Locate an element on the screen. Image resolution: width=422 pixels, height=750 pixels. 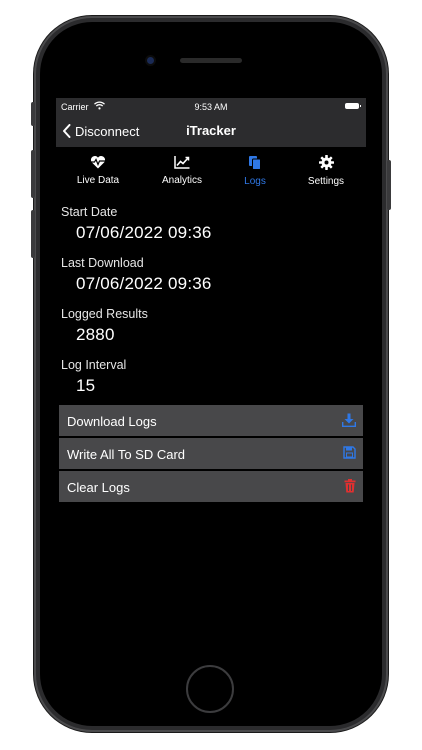
logged-results-field: Logged Results 2880 is located at coordinates (104, 326).